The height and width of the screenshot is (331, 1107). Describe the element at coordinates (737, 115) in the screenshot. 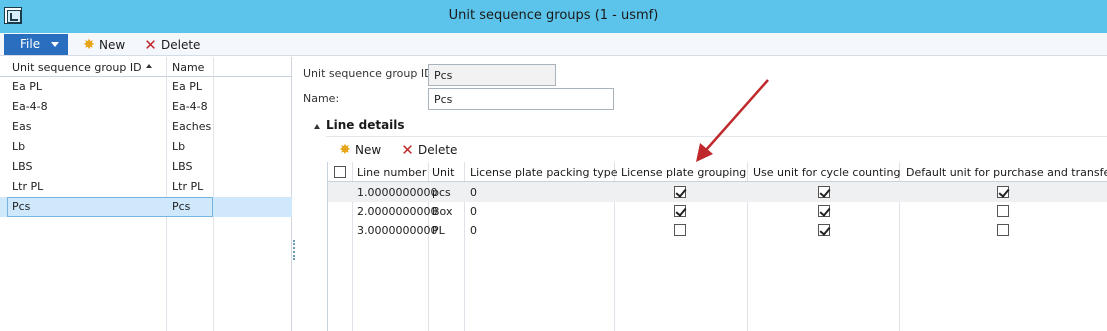

I see `annotation-arrow-shaft` at that location.